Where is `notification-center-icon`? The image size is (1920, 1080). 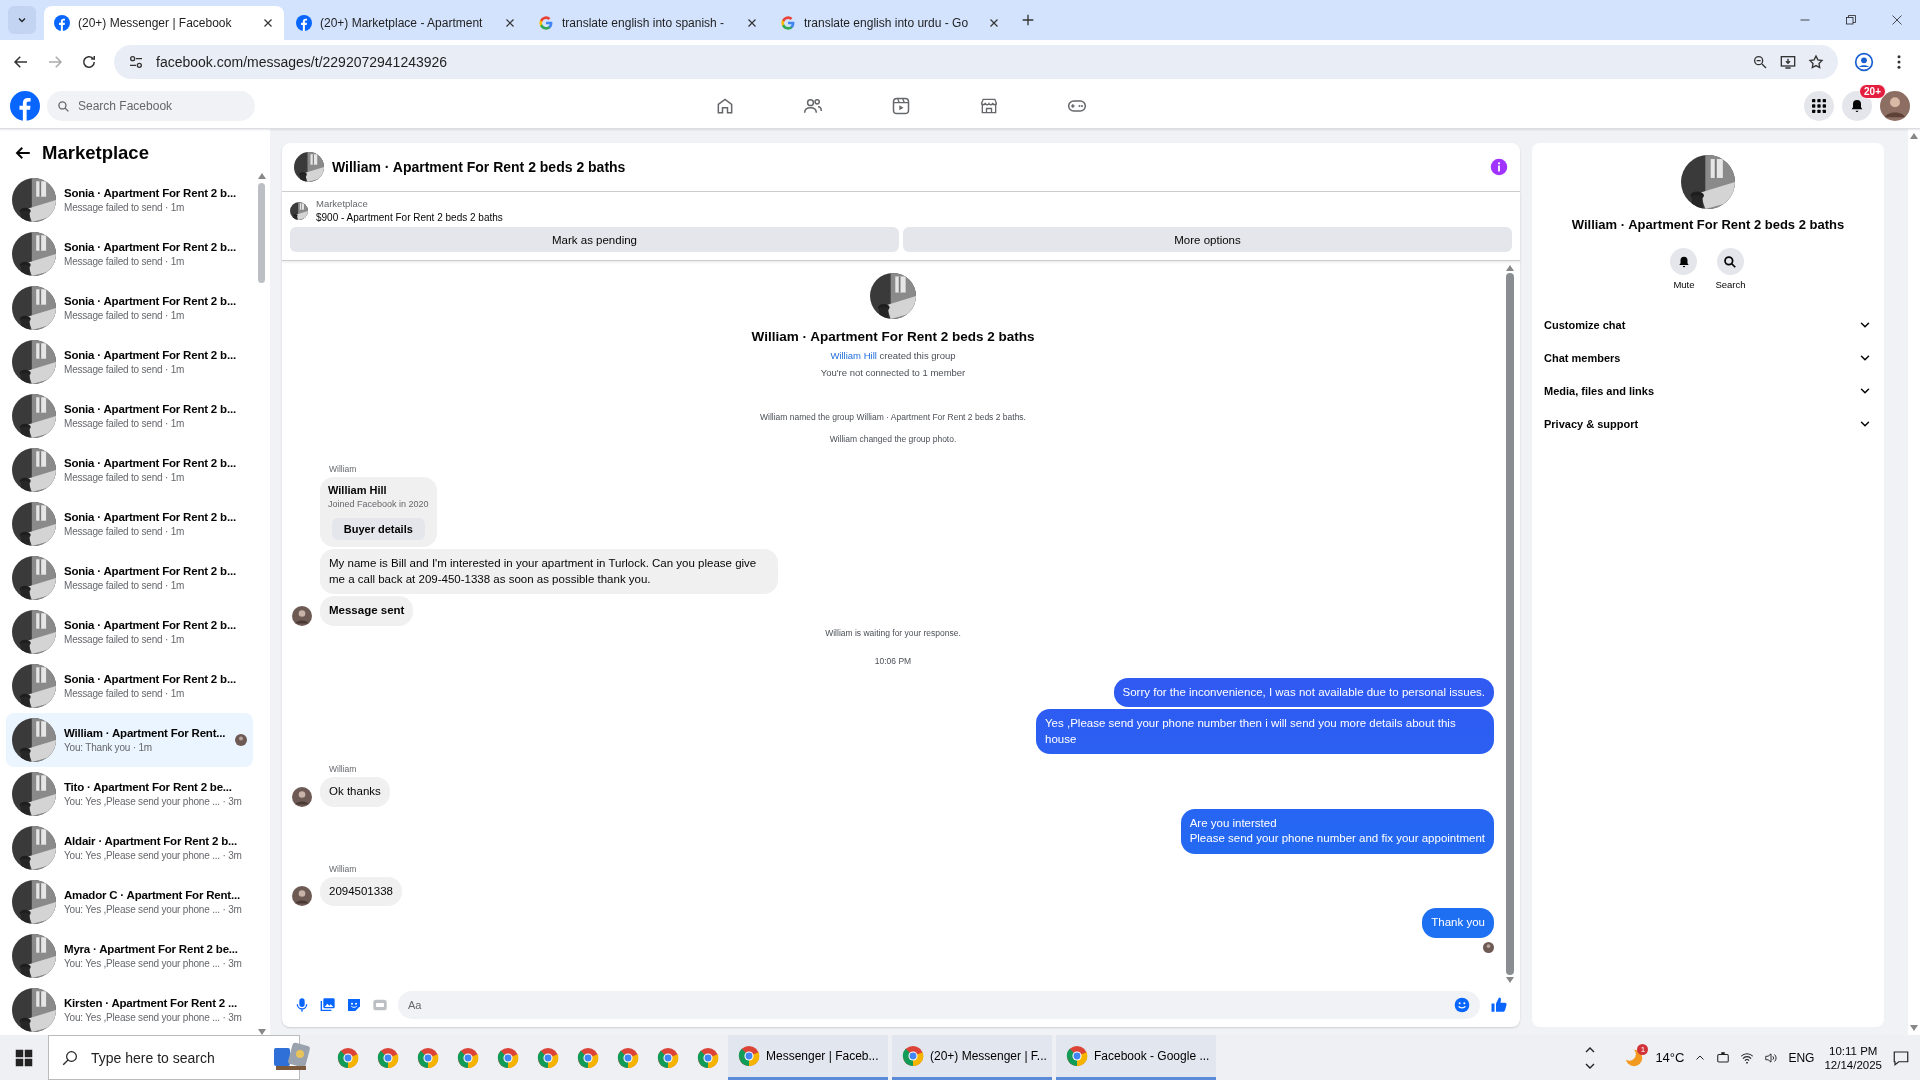 notification-center-icon is located at coordinates (1901, 1057).